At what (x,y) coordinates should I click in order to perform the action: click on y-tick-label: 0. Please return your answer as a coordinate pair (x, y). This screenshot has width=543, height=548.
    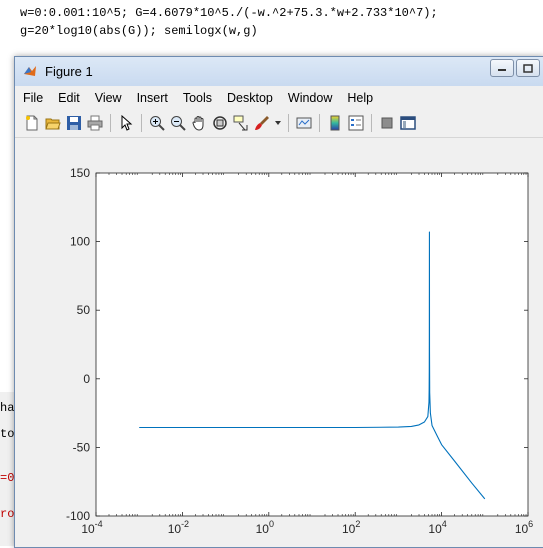
    Looking at the image, I should click on (86, 379).